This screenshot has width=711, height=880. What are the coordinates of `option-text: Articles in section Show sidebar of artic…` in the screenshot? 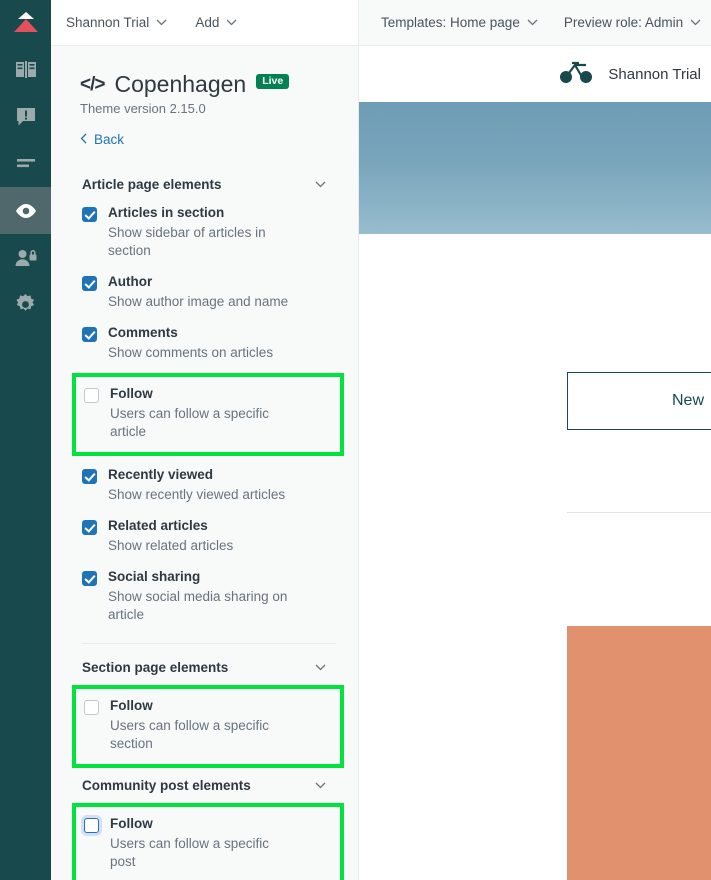 It's located at (202, 232).